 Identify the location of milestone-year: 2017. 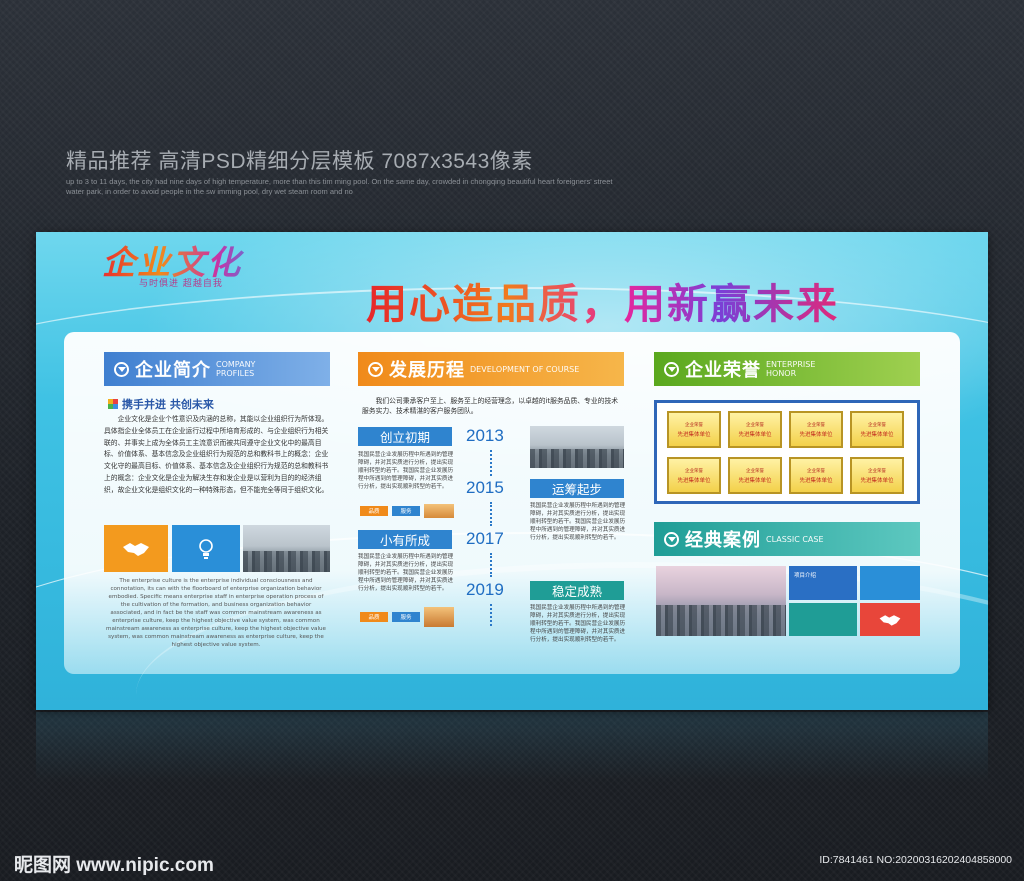
(485, 538).